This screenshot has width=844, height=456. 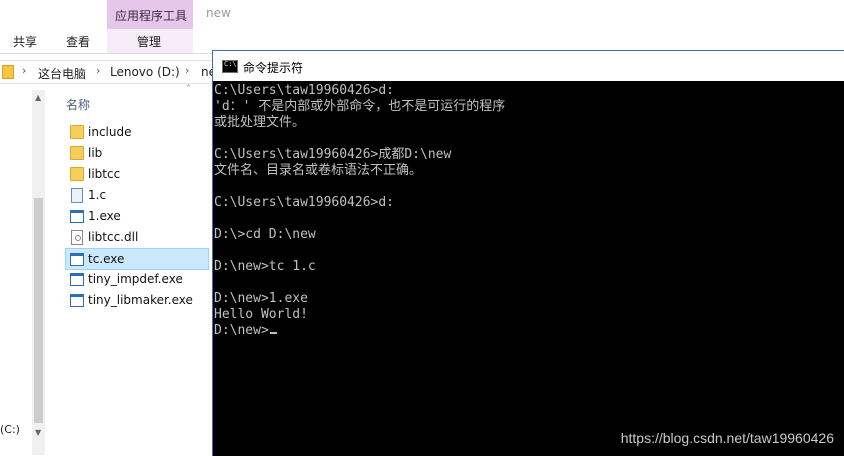 I want to click on file-name: 1.exe, so click(x=104, y=216).